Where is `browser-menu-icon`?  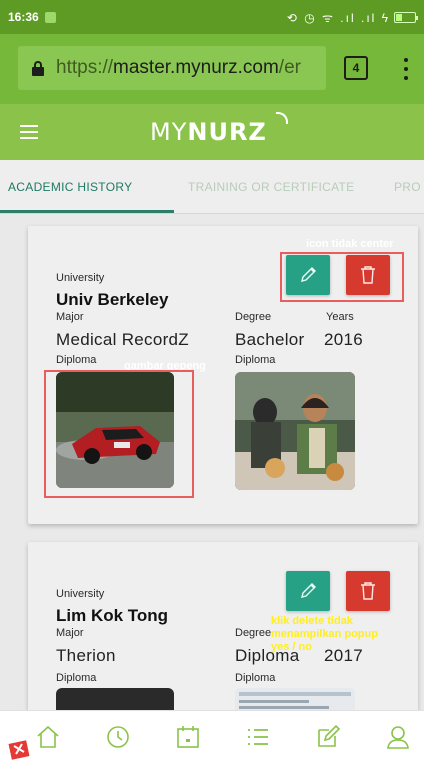 browser-menu-icon is located at coordinates (406, 69).